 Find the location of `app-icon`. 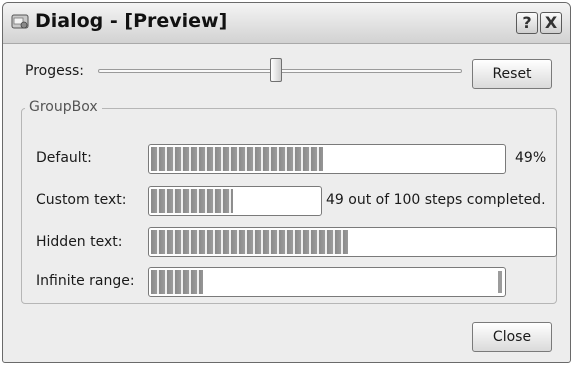

app-icon is located at coordinates (20, 21).